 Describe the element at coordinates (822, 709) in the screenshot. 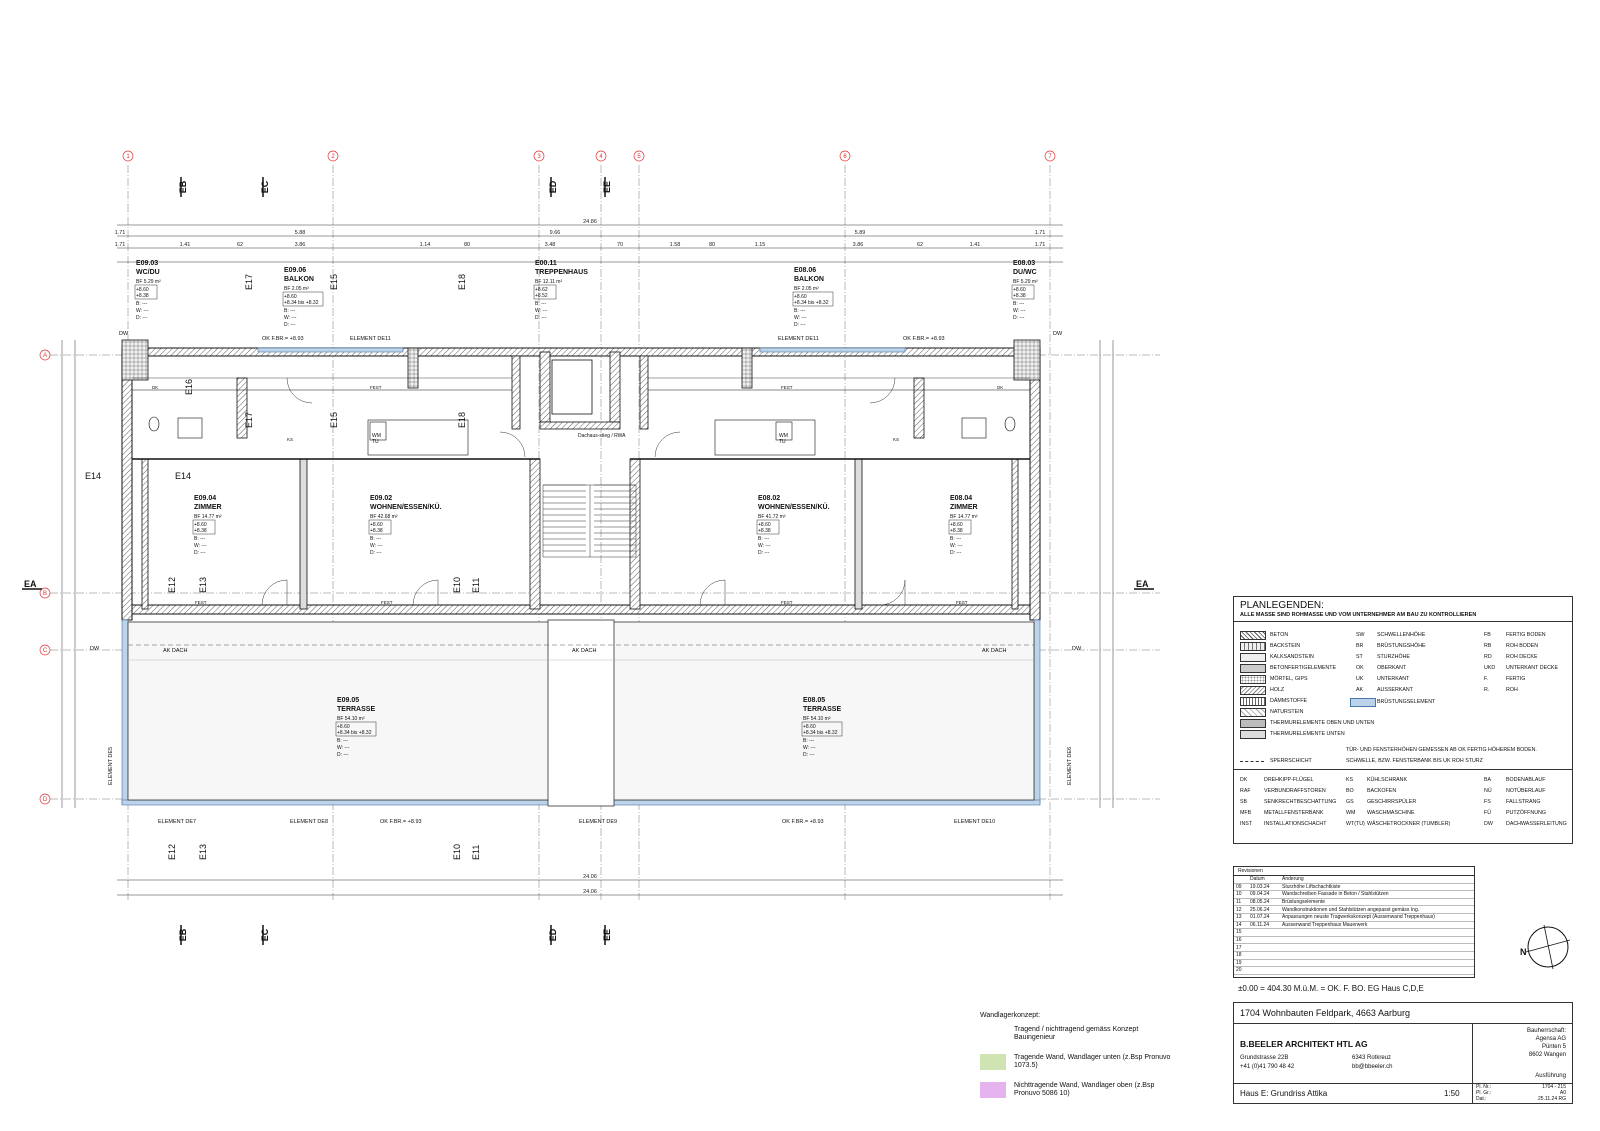

I see `room-name: TERRASSE` at that location.